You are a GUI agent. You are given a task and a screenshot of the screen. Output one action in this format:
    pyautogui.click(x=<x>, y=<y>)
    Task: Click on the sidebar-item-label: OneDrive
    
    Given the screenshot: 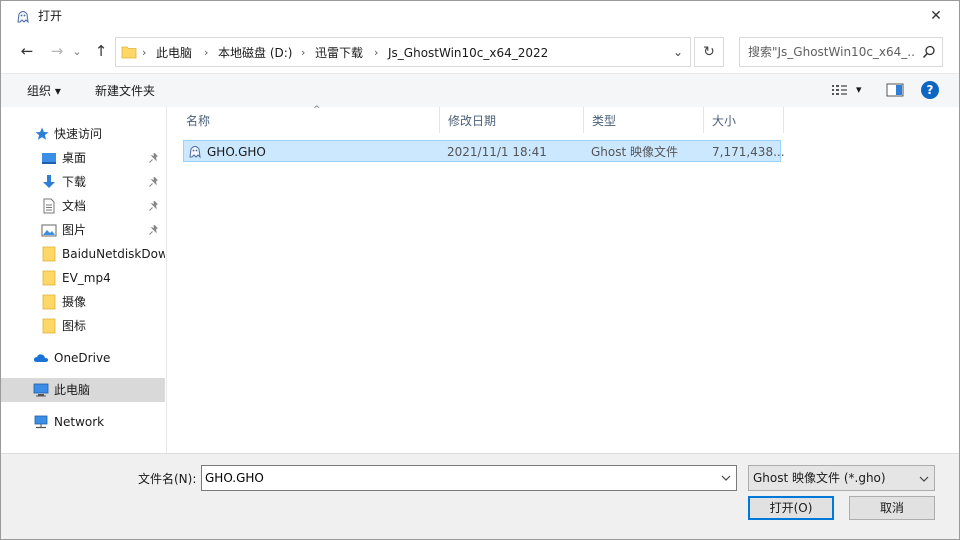 What is the action you would take?
    pyautogui.click(x=82, y=358)
    